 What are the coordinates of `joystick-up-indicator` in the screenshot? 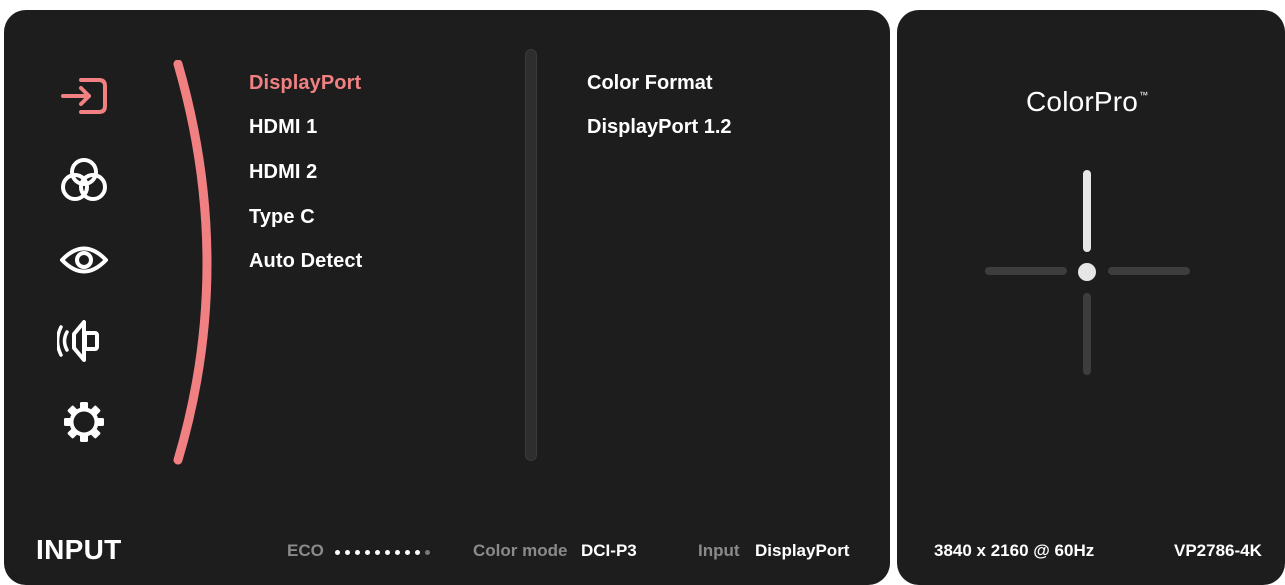 It's located at (1087, 211).